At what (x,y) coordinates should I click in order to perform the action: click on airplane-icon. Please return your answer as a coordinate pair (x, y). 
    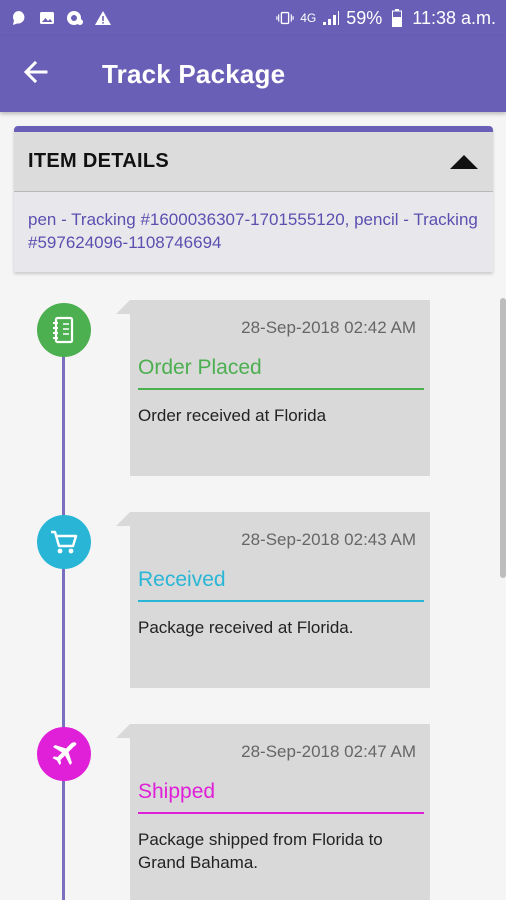
    Looking at the image, I should click on (64, 754).